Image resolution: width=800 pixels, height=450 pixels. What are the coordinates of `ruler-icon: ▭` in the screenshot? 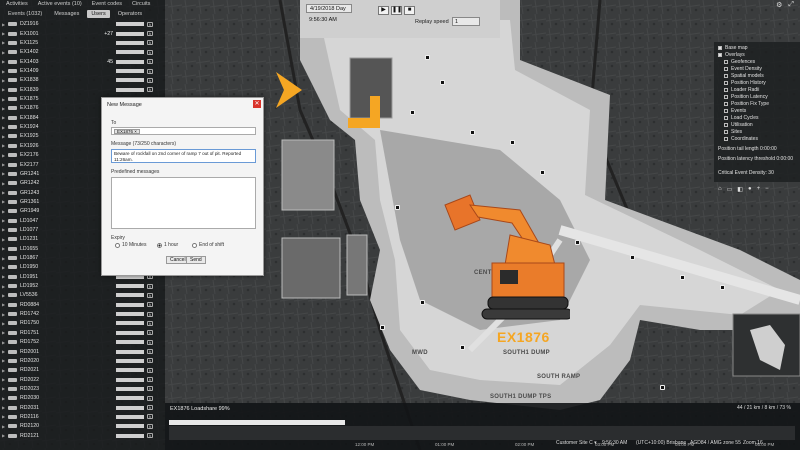 It's located at (730, 189).